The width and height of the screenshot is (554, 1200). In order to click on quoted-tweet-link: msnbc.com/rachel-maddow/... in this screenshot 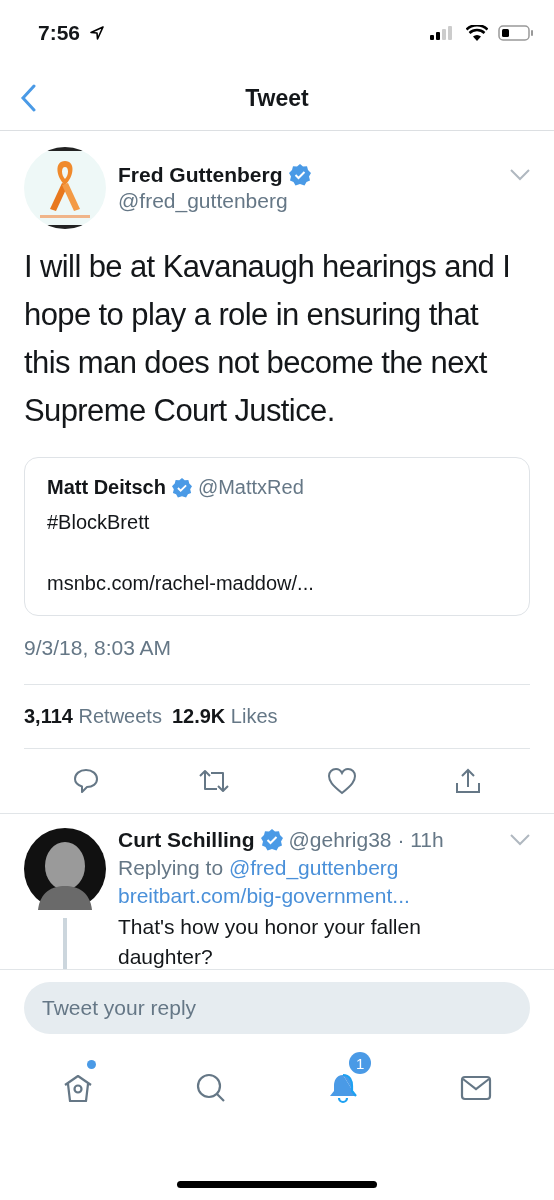, I will do `click(181, 583)`.